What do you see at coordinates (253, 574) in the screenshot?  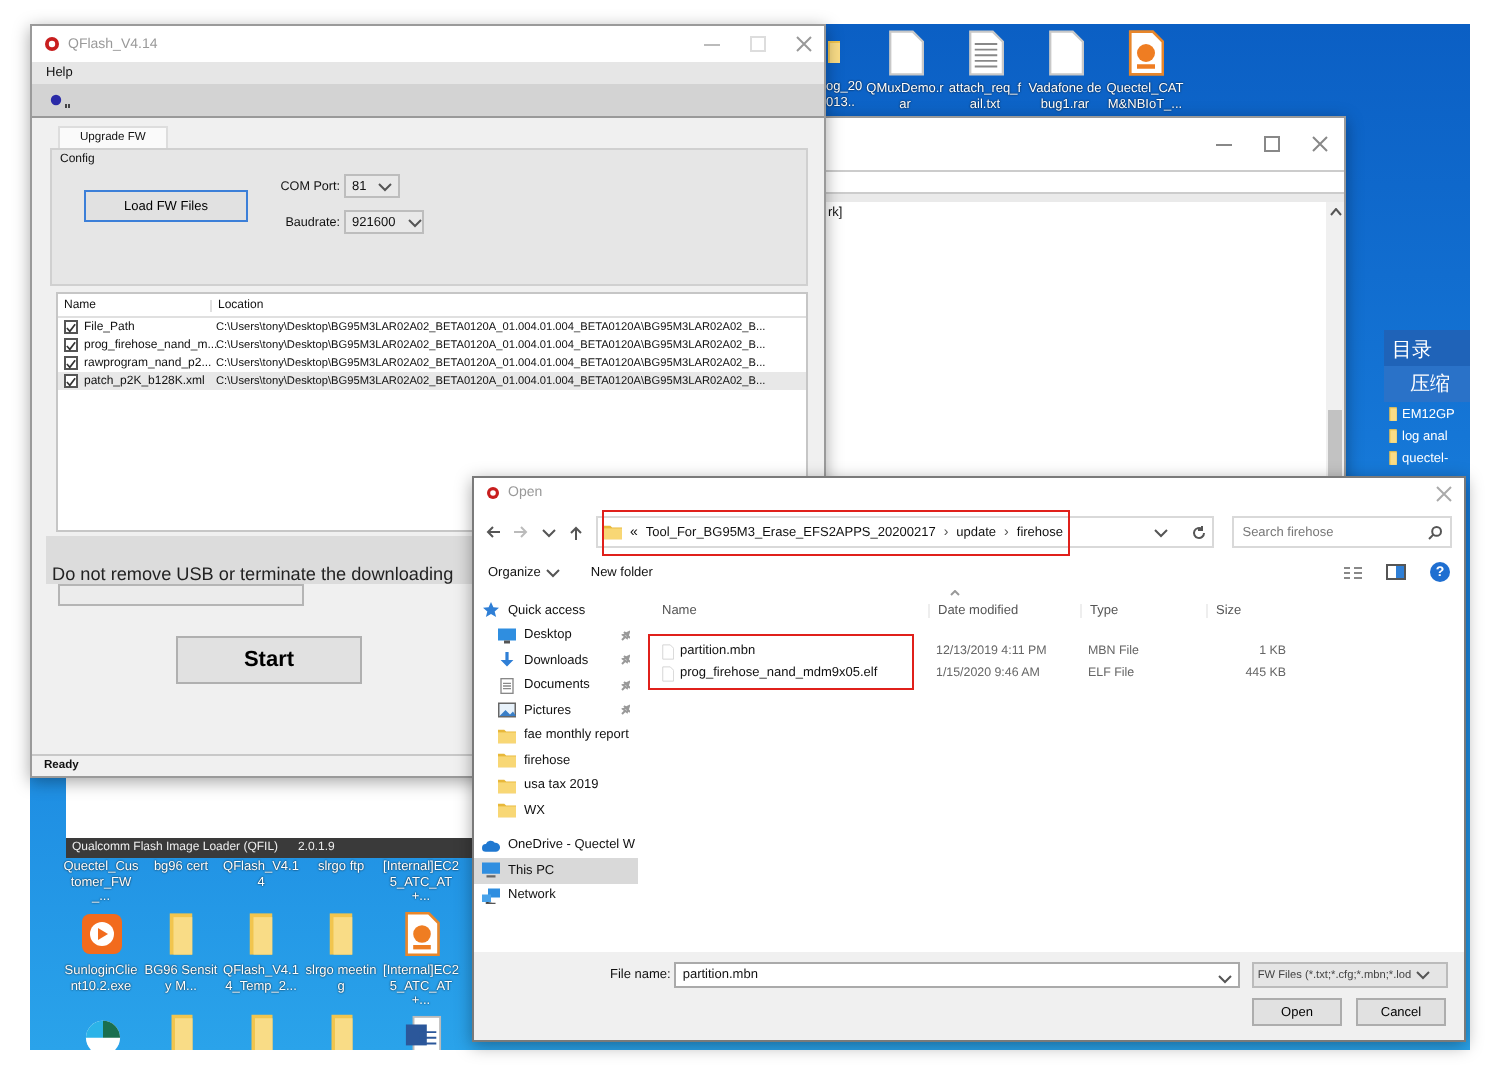 I see `status-message: Do not remove USB or terminate the downloading` at bounding box center [253, 574].